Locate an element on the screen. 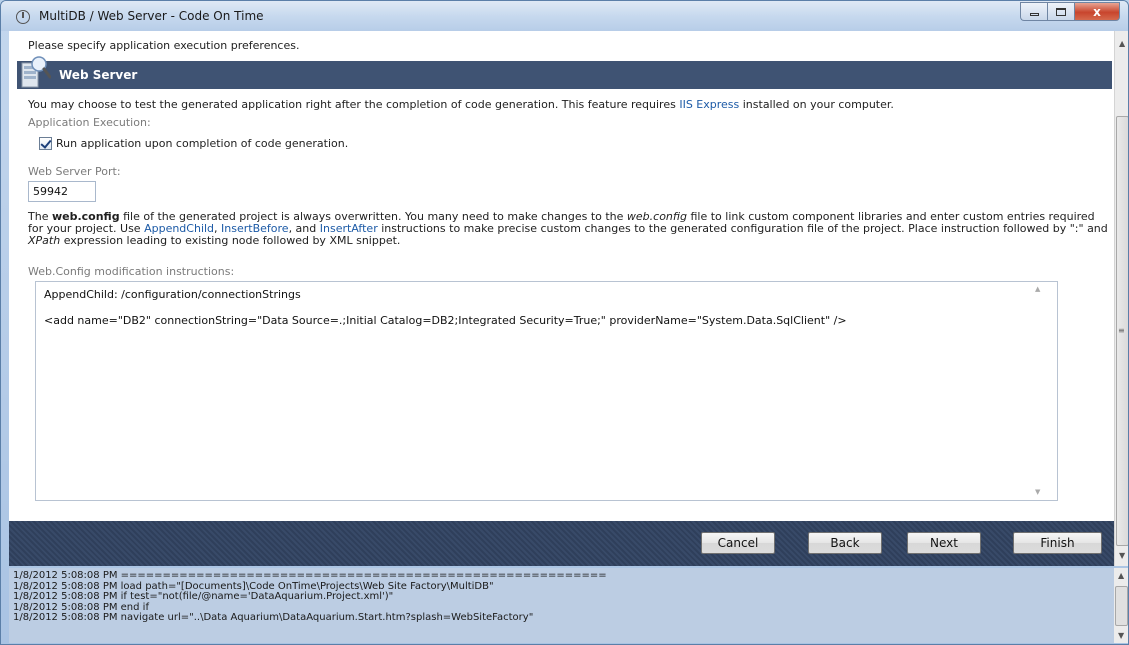 This screenshot has height=645, width=1129. back-button: Back is located at coordinates (845, 543).